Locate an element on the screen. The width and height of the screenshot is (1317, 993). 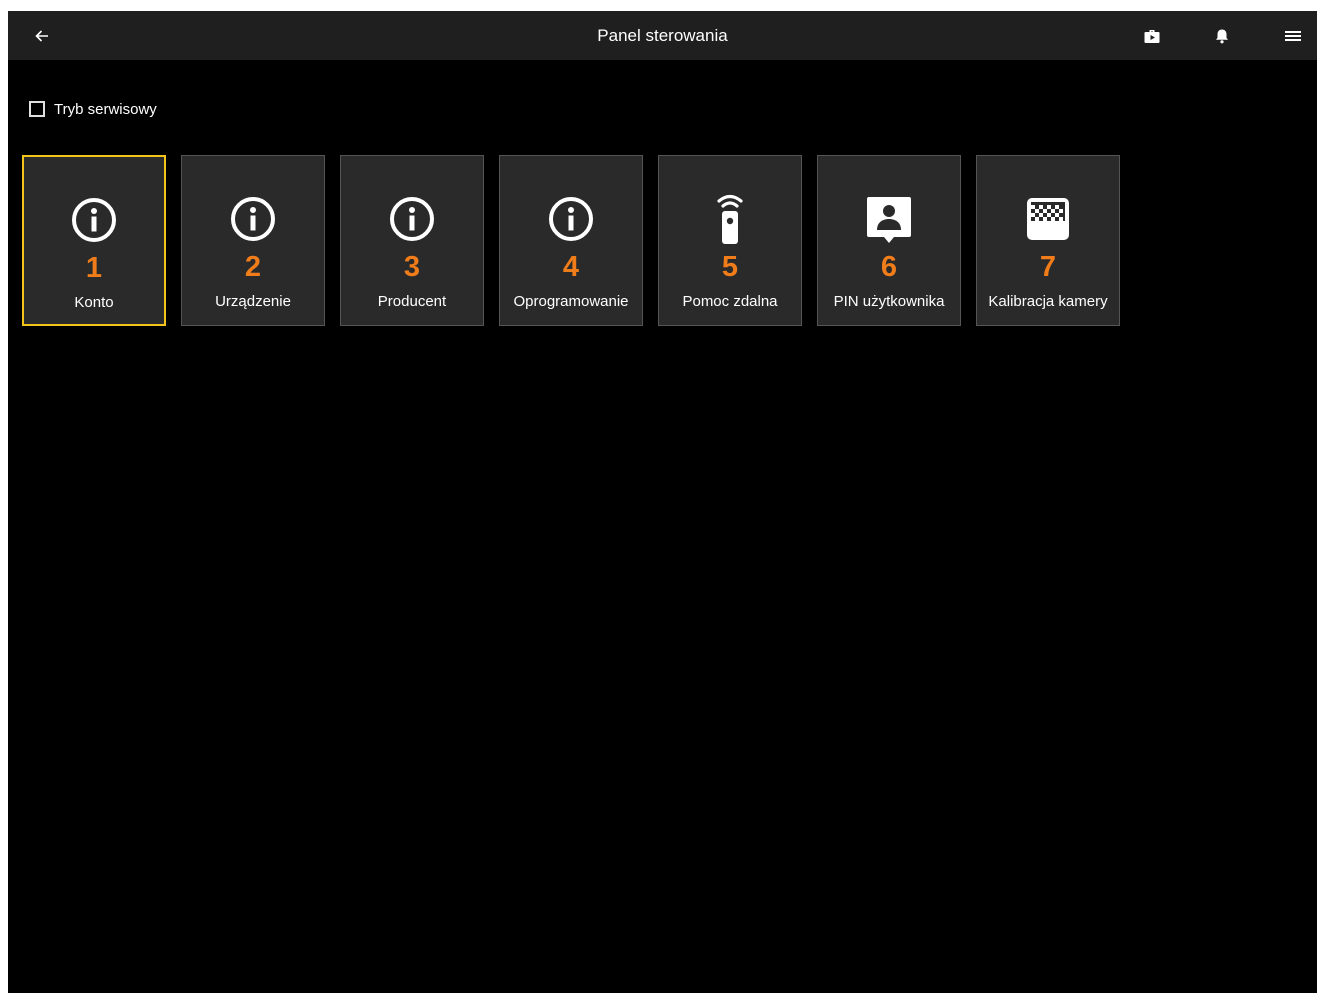
camera-calibration-icon is located at coordinates (1048, 219).